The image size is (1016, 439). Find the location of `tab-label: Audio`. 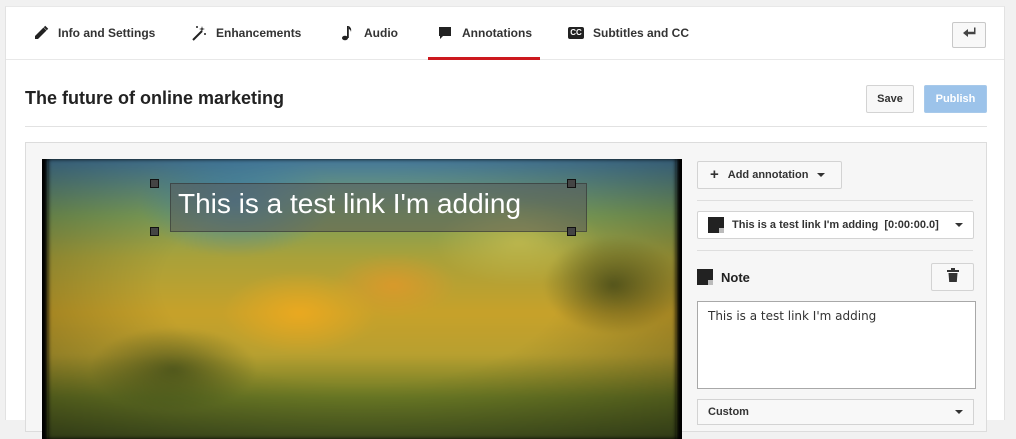

tab-label: Audio is located at coordinates (381, 33).